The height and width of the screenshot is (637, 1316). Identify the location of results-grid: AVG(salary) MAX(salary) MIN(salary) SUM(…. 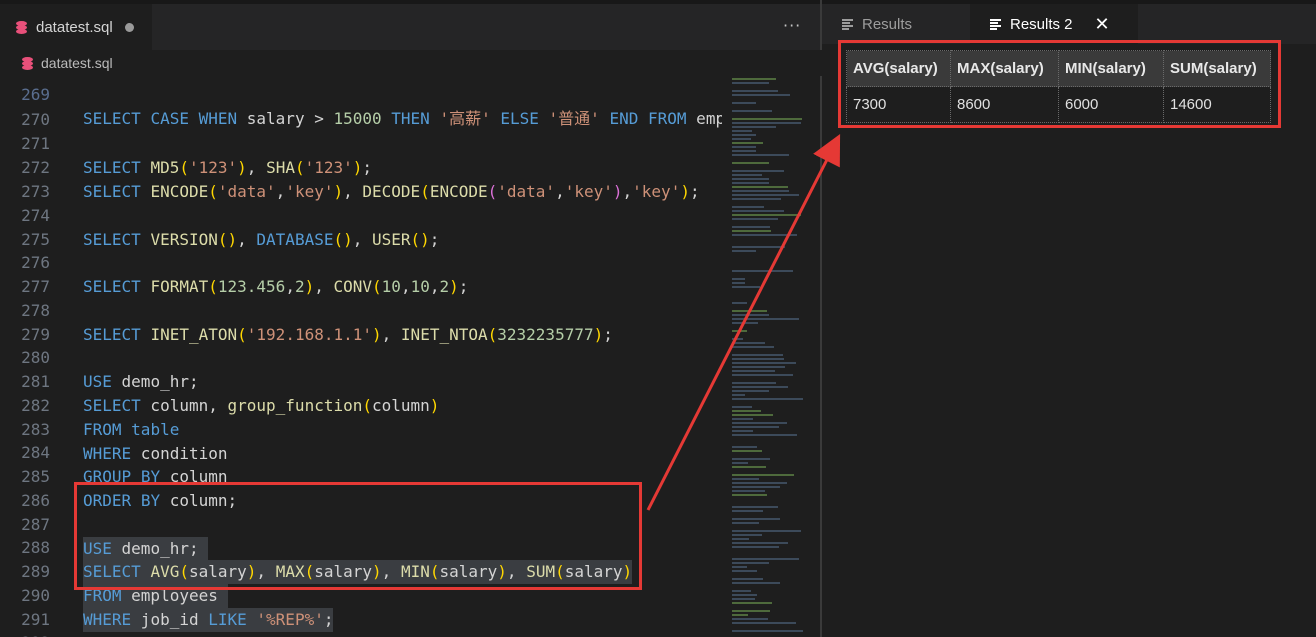
(1058, 86).